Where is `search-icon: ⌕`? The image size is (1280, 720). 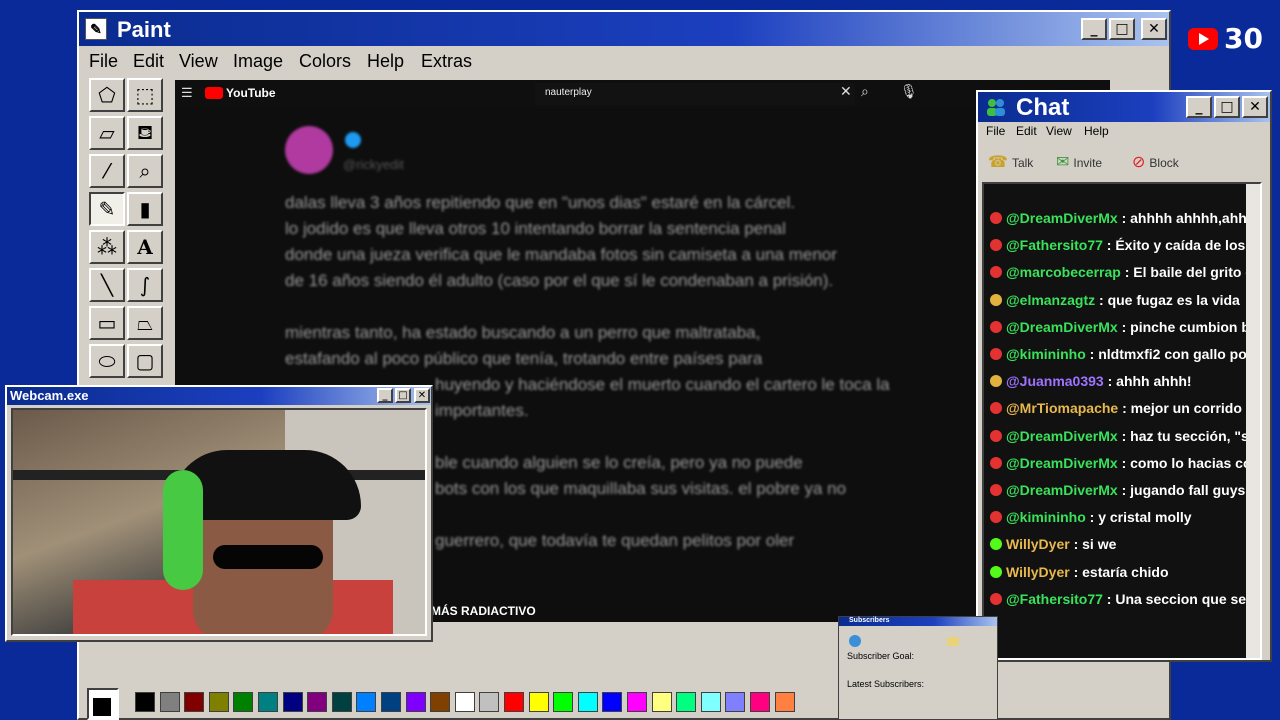 search-icon: ⌕ is located at coordinates (865, 91).